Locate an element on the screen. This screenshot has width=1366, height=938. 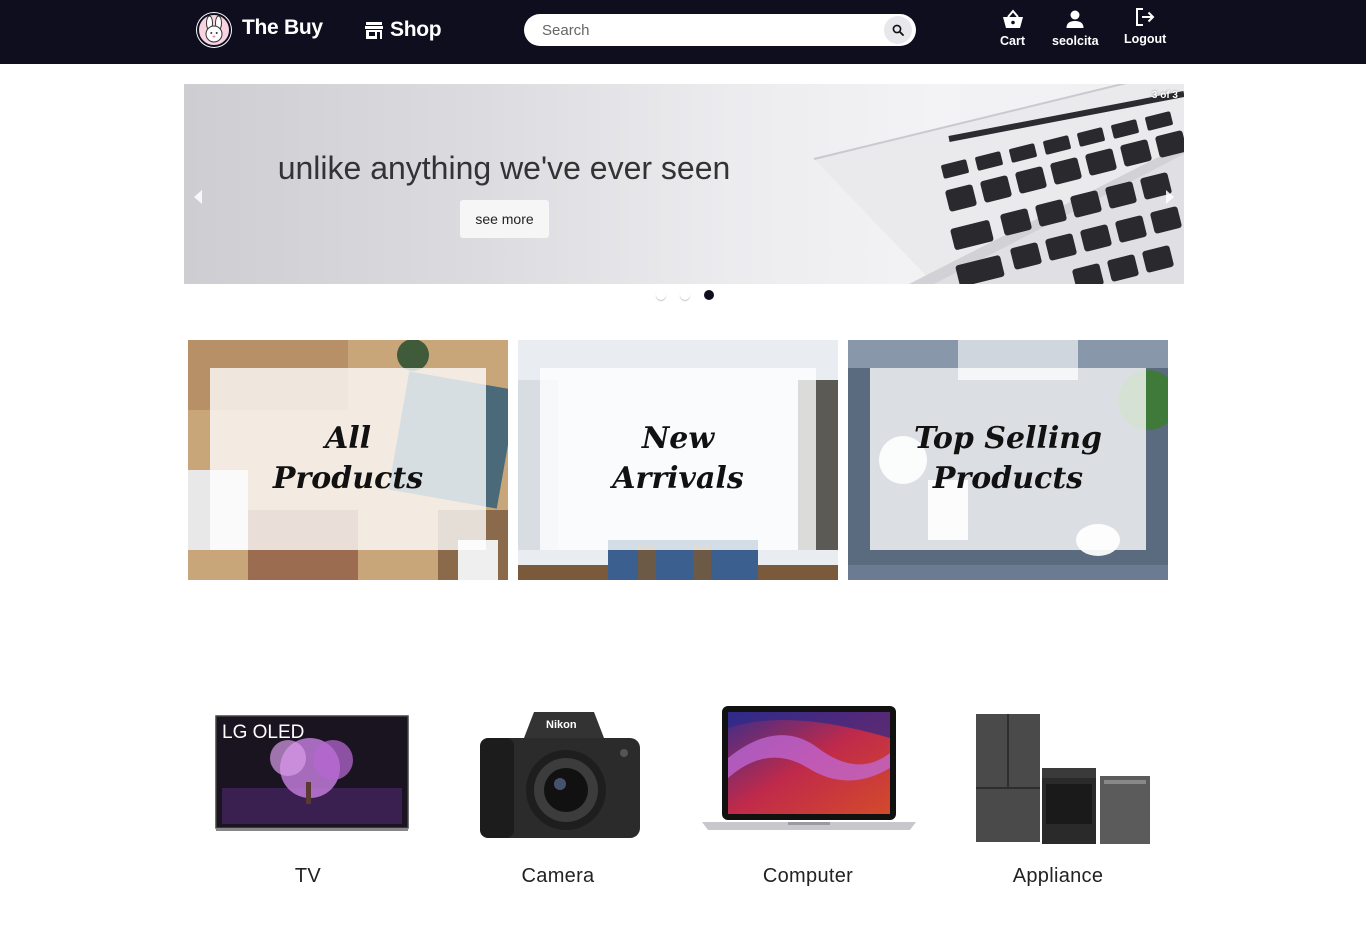
search-button is located at coordinates (898, 30).